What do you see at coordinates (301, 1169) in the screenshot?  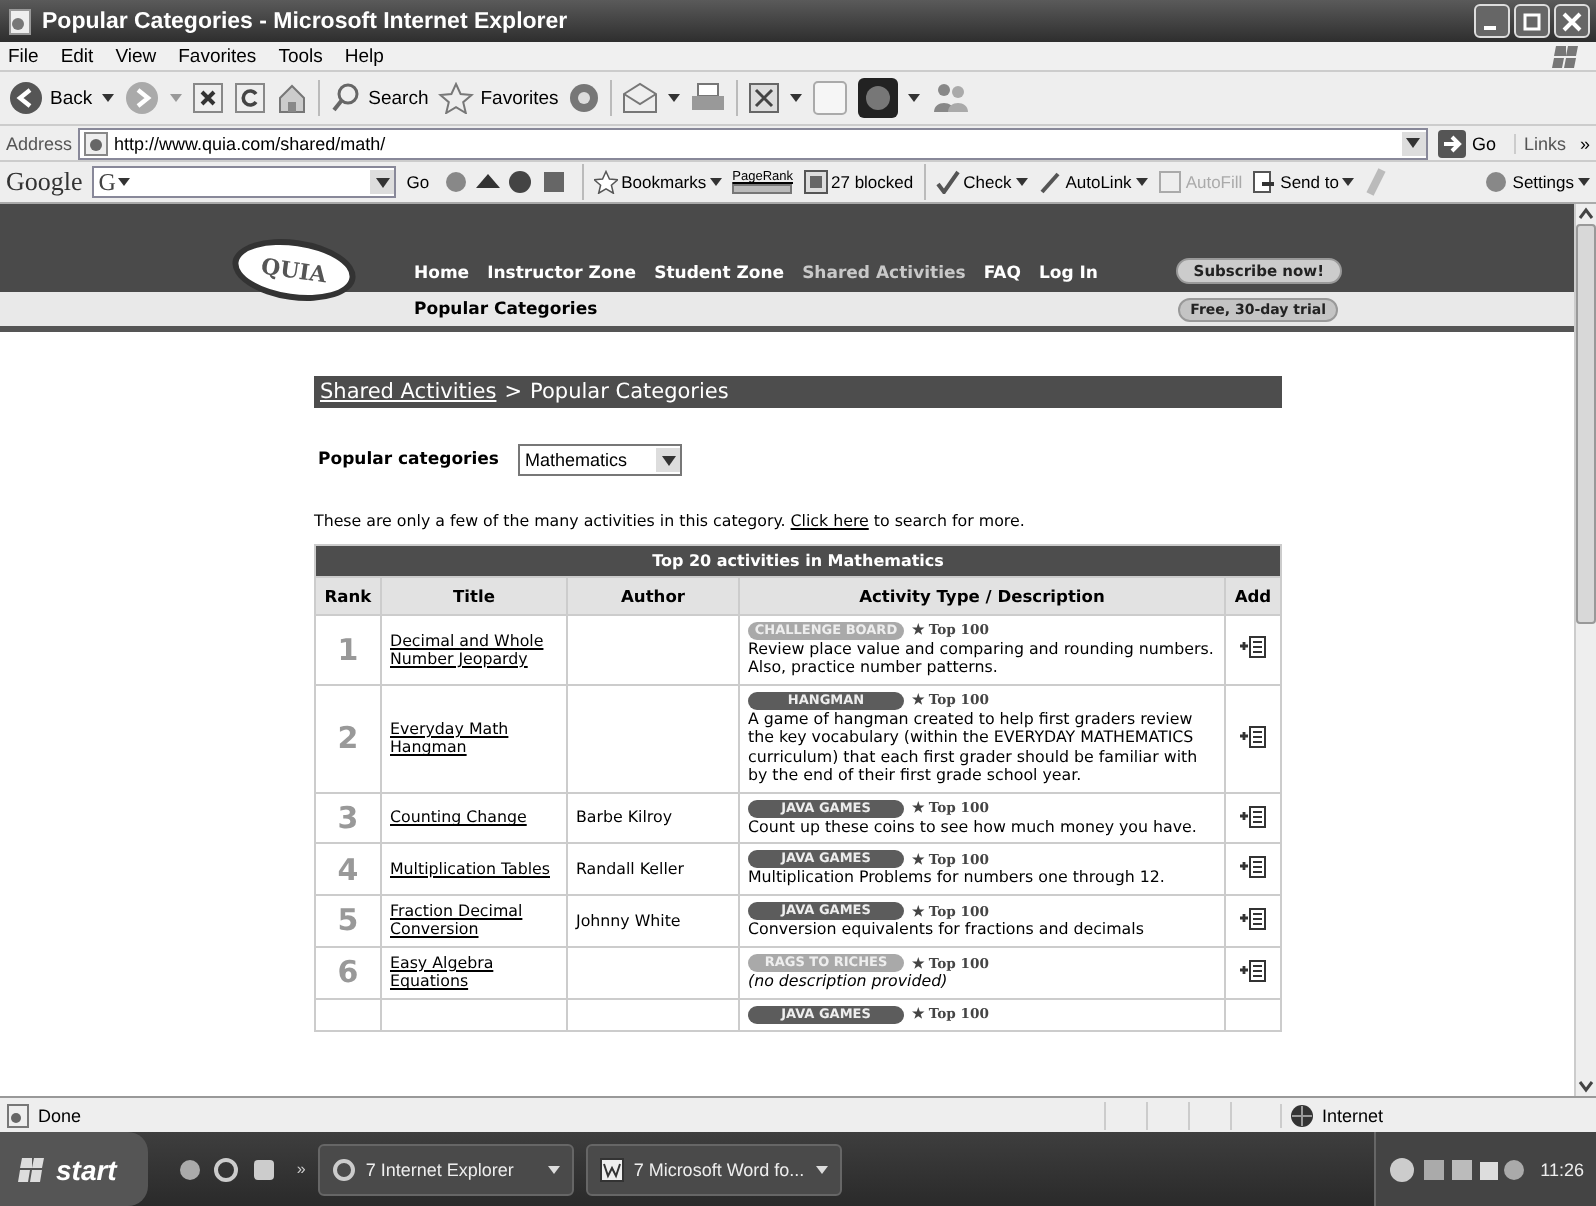 I see `quick-launch-more-button: »` at bounding box center [301, 1169].